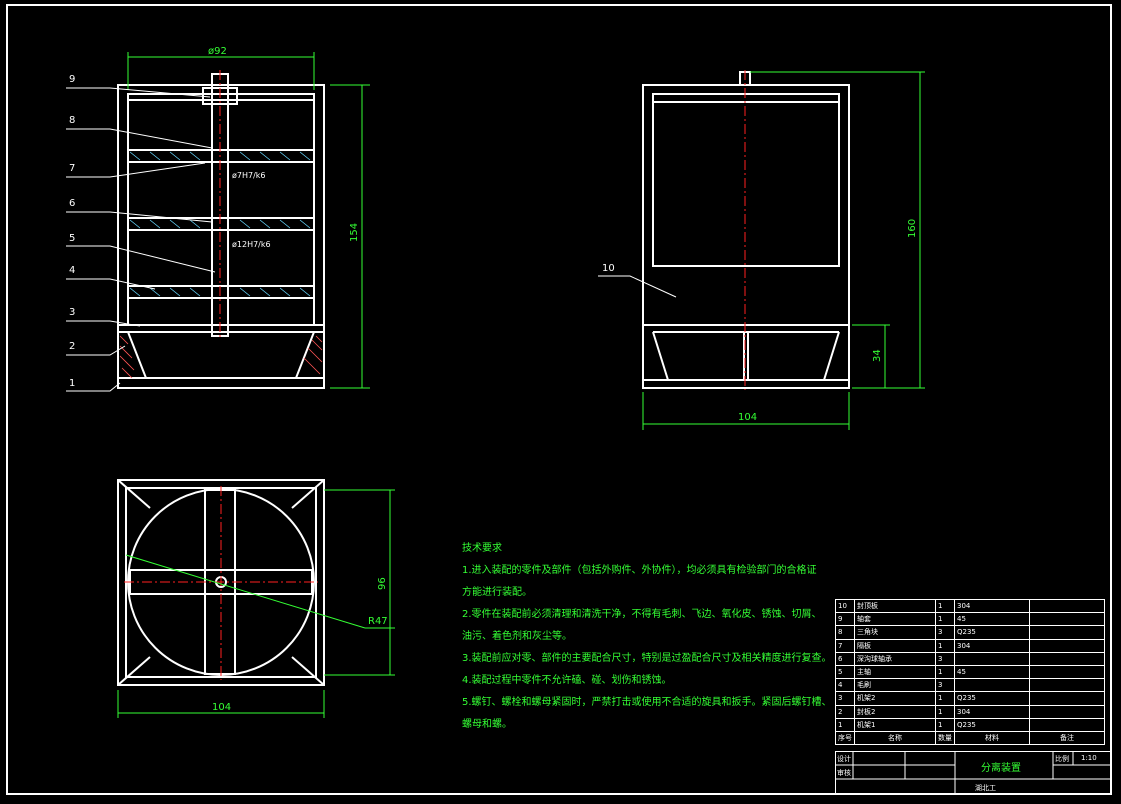 The height and width of the screenshot is (804, 1121). What do you see at coordinates (895, 724) in the screenshot?
I see `bom-name: 机架1` at bounding box center [895, 724].